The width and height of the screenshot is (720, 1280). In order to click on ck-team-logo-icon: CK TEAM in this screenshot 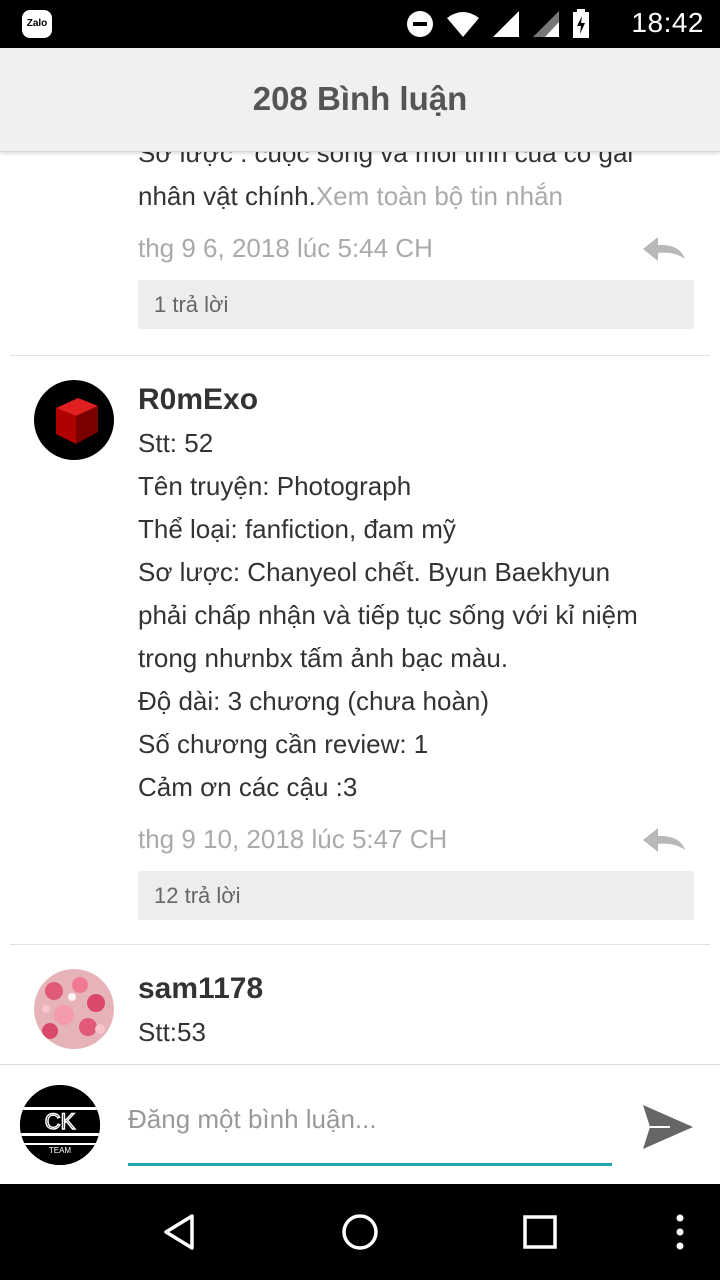, I will do `click(60, 1125)`.